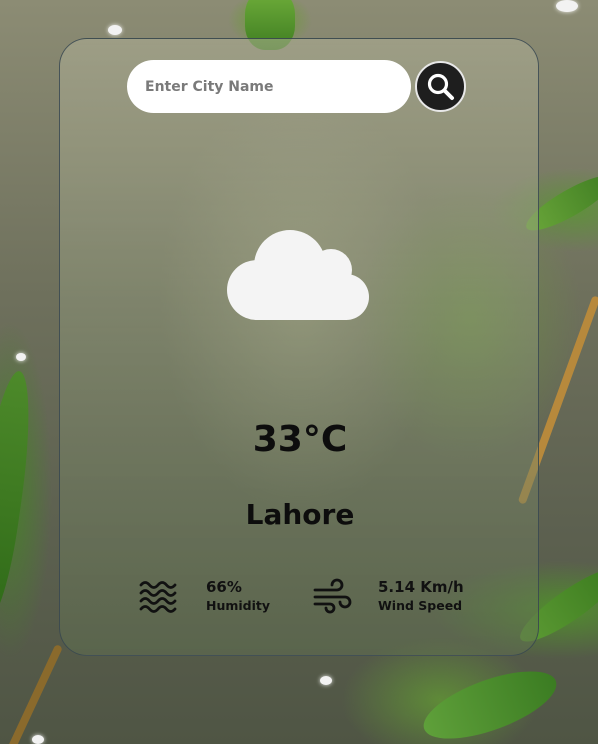 The height and width of the screenshot is (744, 598). Describe the element at coordinates (158, 597) in the screenshot. I see `humidity-waves-icon` at that location.